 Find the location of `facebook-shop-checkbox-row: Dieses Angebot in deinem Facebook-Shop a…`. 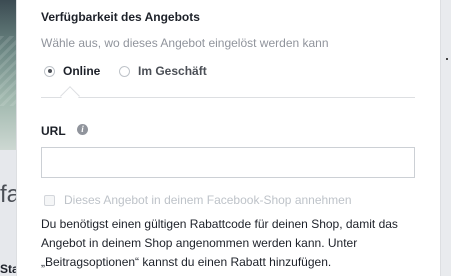

facebook-shop-checkbox-row: Dieses Angebot in deinem Facebook-Shop a… is located at coordinates (198, 200).